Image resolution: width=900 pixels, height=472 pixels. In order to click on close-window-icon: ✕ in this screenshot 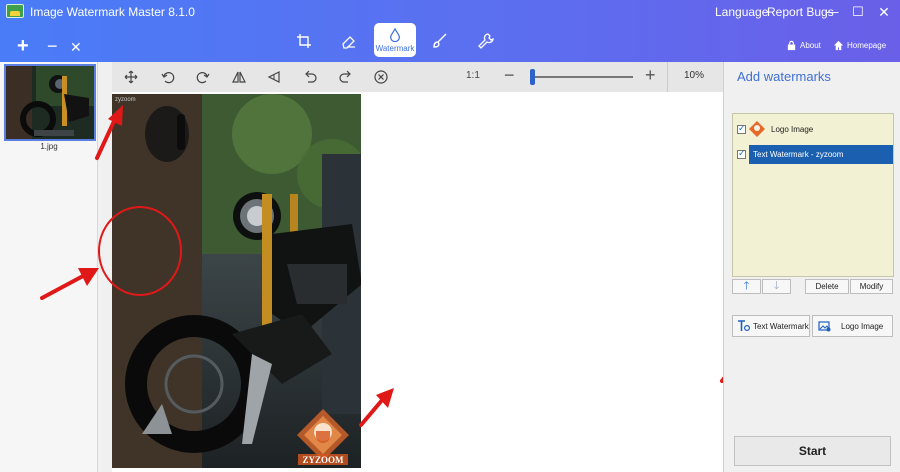, I will do `click(884, 12)`.